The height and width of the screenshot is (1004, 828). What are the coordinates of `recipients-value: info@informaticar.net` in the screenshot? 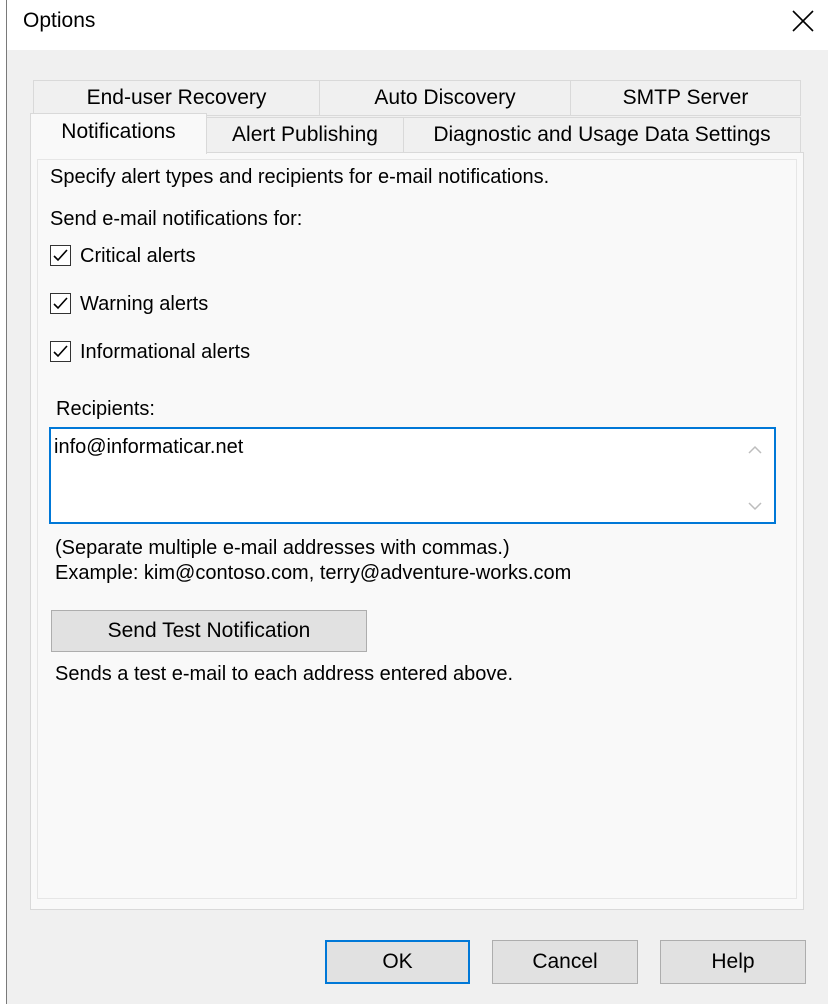 It's located at (149, 447).